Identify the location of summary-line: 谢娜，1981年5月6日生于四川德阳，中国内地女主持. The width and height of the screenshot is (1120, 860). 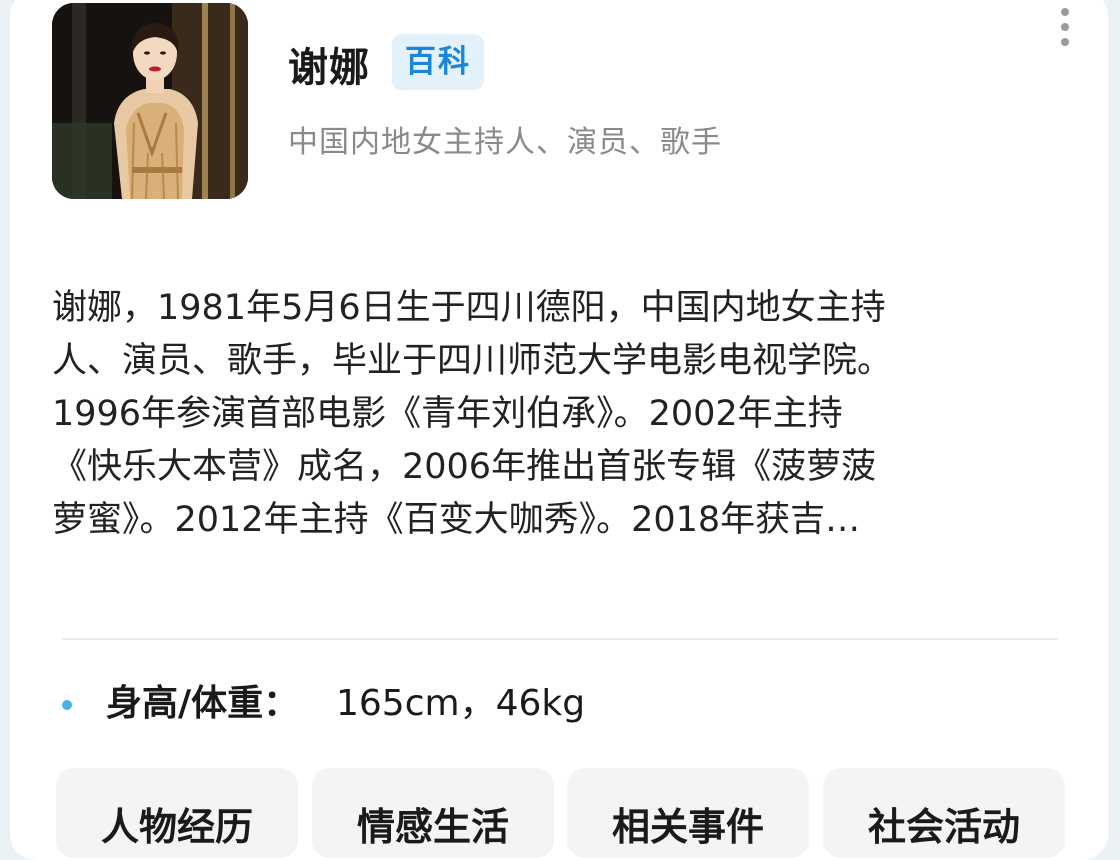
(469, 308).